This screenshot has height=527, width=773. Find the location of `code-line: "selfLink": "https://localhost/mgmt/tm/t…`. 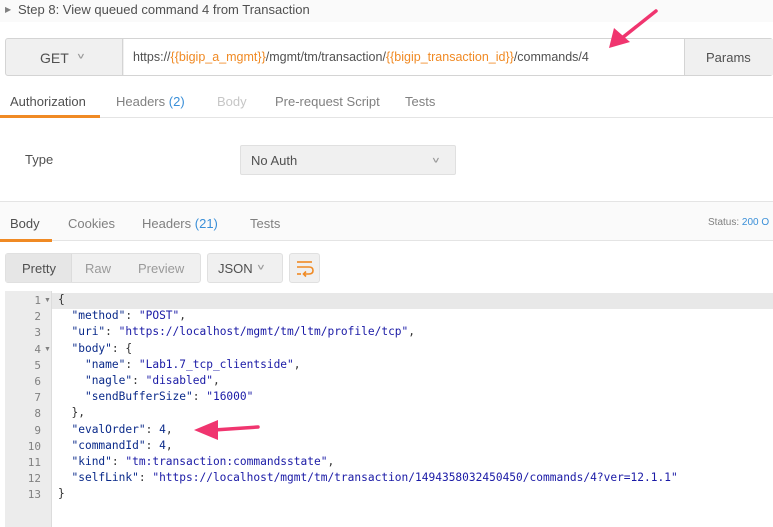

code-line: "selfLink": "https://localhost/mgmt/tm/t… is located at coordinates (374, 478).